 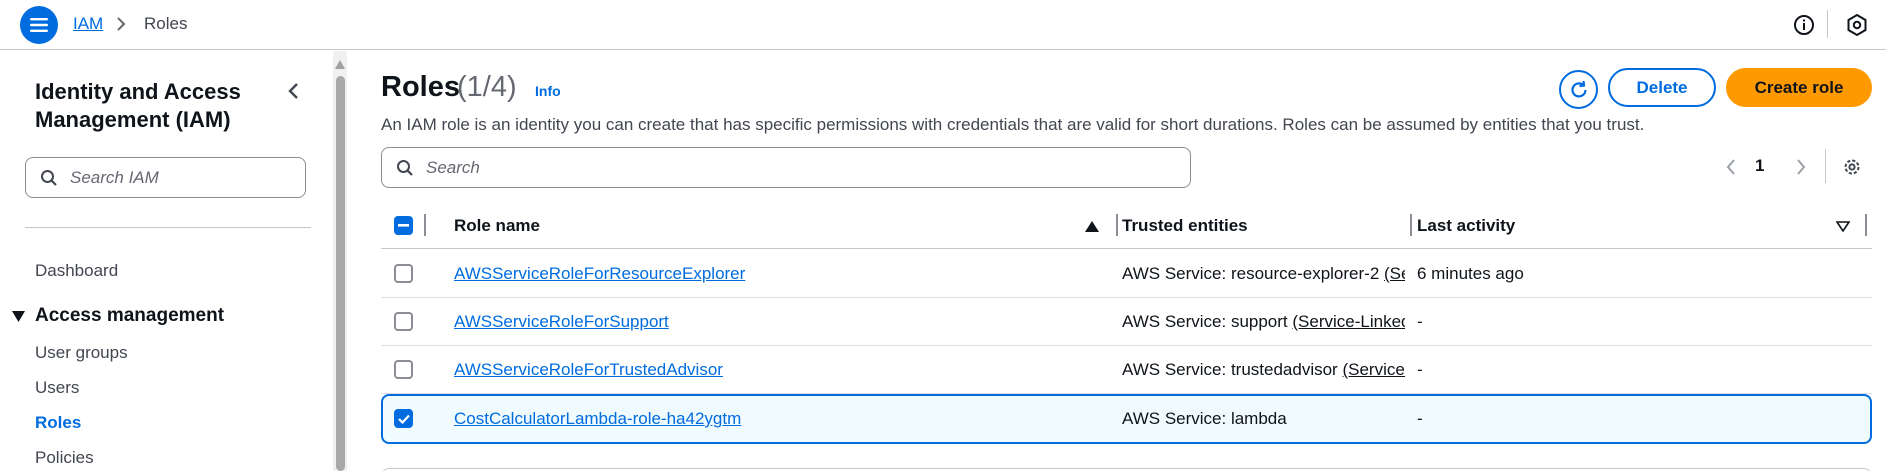 I want to click on column-header-last-activity: Last activity, so click(x=1466, y=226).